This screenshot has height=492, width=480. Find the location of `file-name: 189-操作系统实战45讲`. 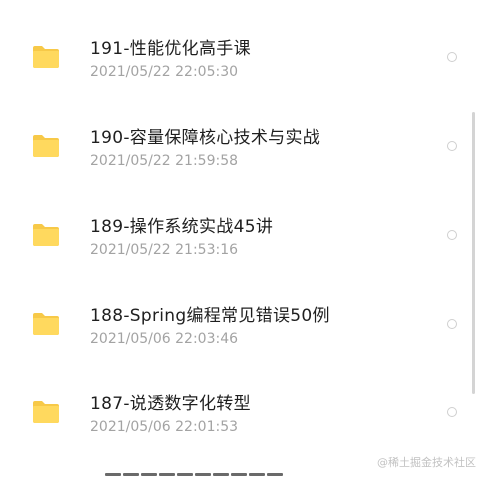

file-name: 189-操作系统实战45讲 is located at coordinates (182, 227).